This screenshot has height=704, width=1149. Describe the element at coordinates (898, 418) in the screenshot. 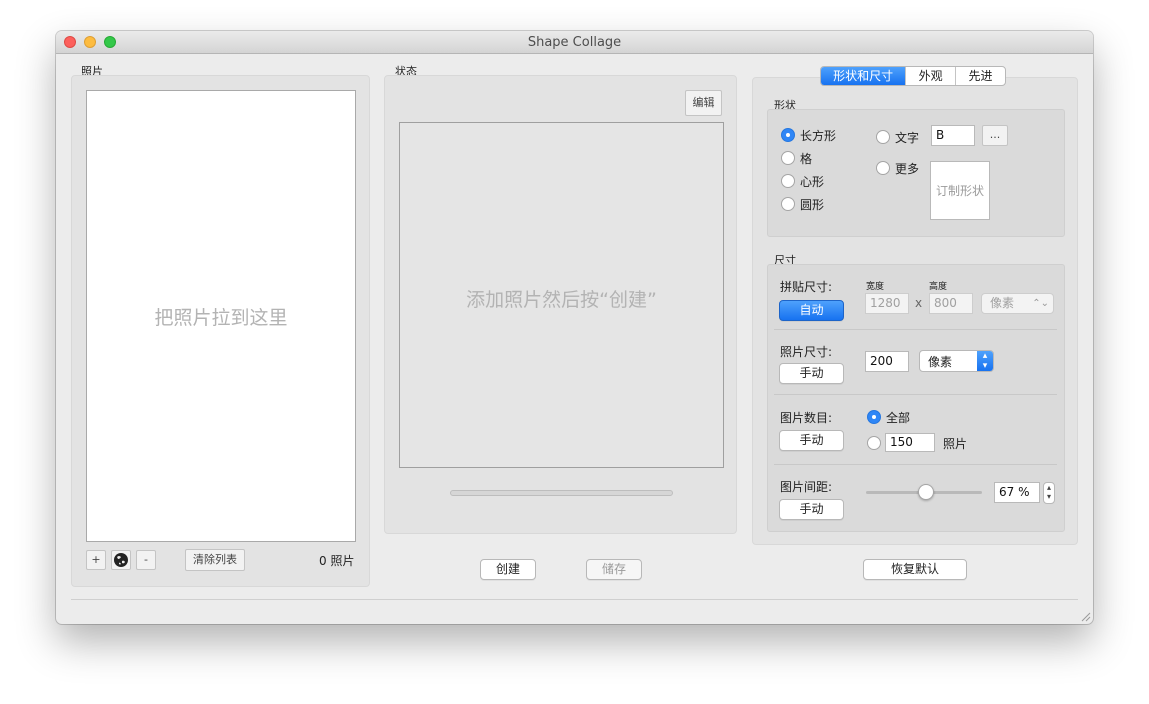

I see `count-all-label: 全部` at that location.